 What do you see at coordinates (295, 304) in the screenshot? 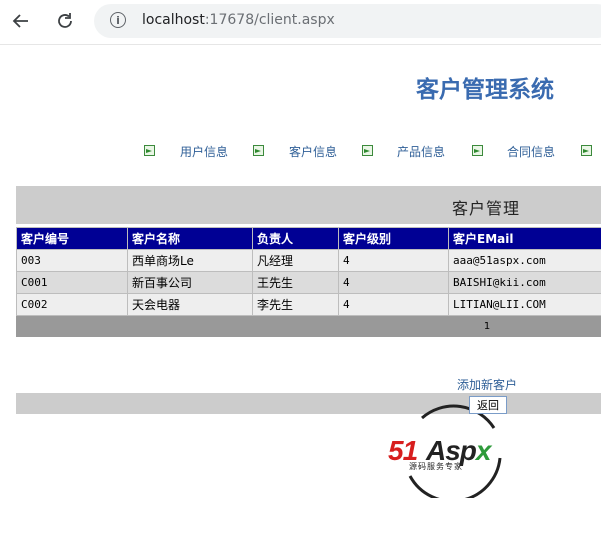
I see `cell-manager: 李先生` at bounding box center [295, 304].